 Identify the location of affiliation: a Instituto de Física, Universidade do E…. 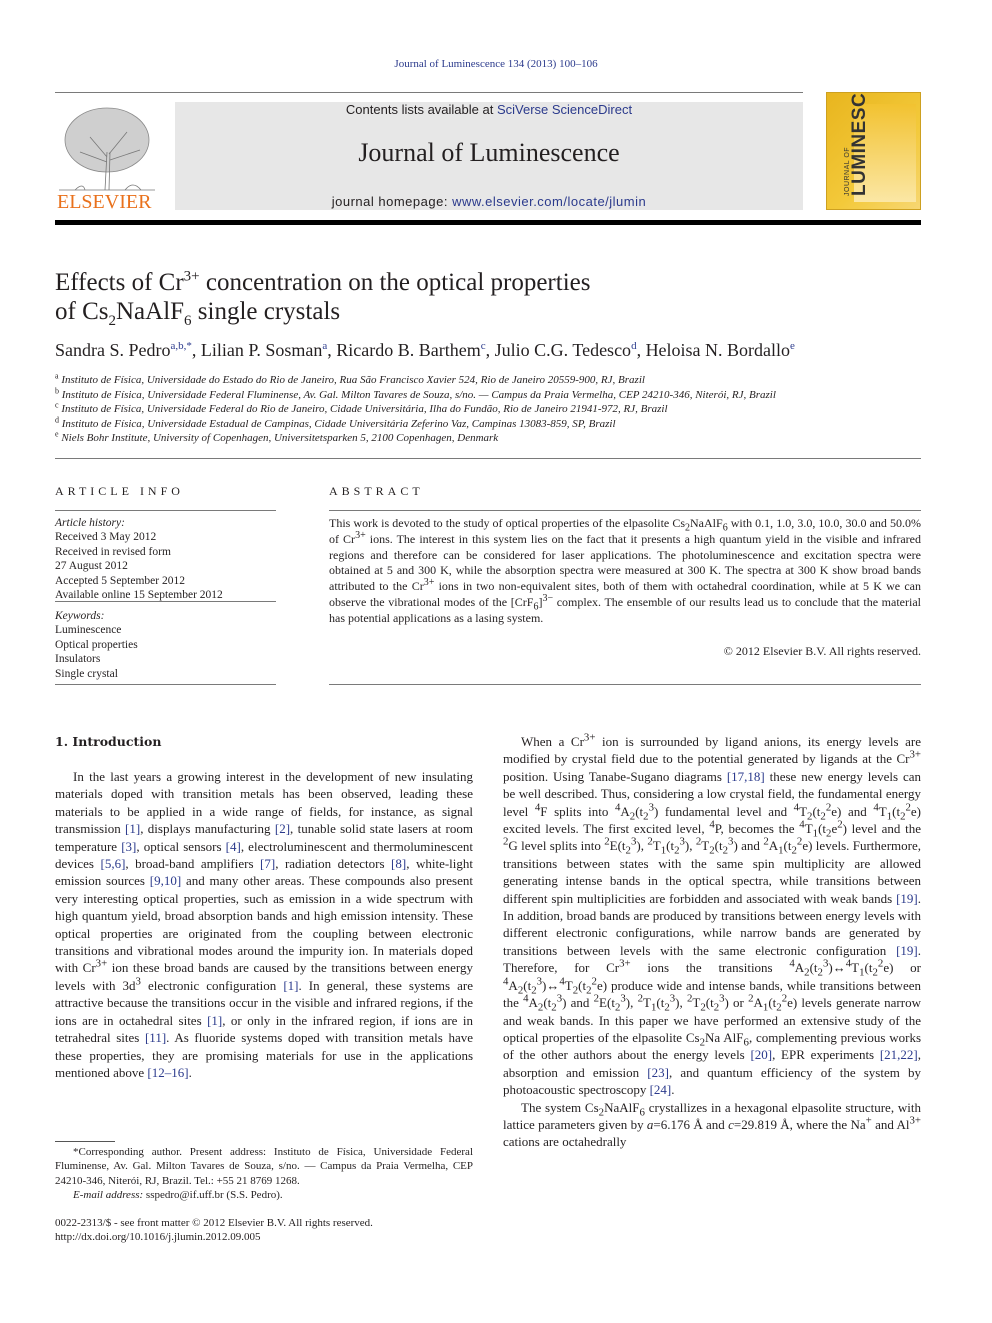
(350, 378).